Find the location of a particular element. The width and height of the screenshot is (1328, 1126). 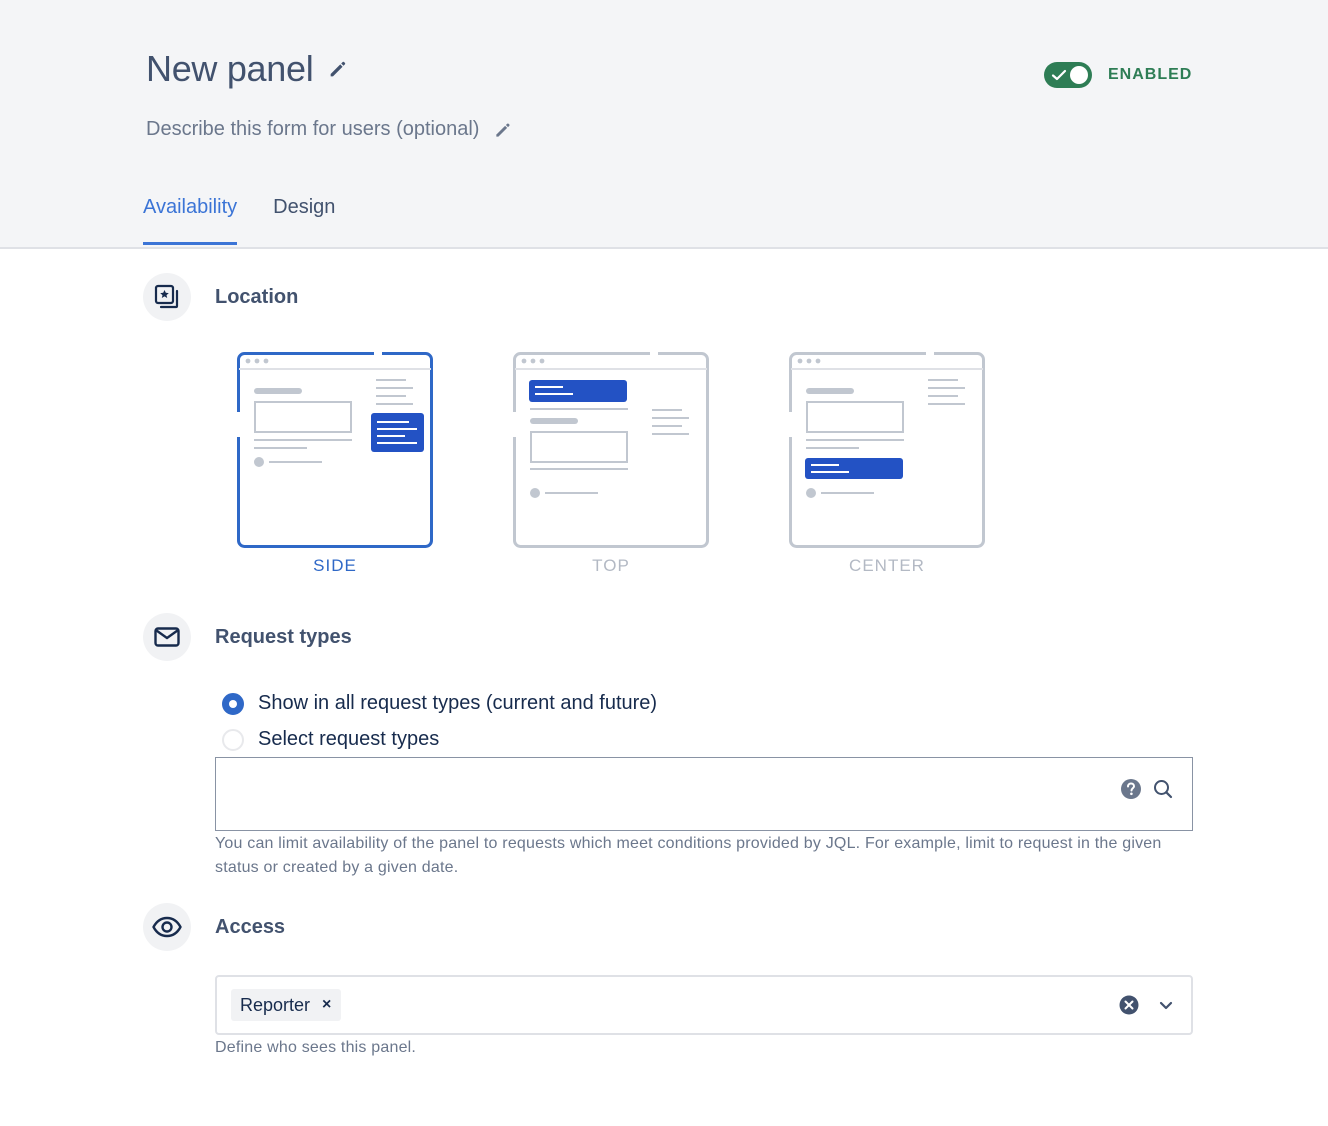

side-layout-preview is located at coordinates (335, 450).